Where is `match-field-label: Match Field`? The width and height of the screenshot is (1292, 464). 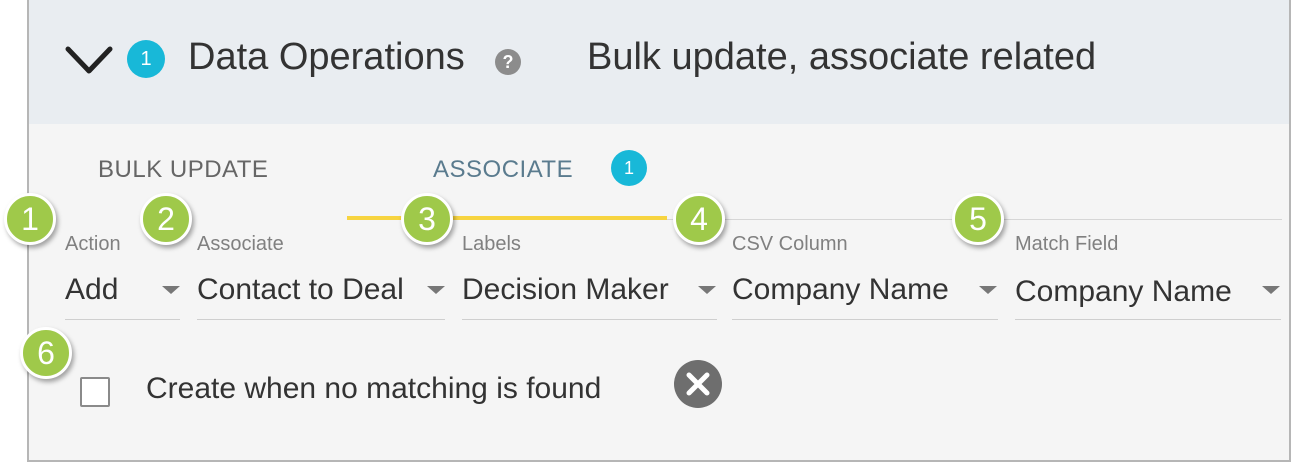
match-field-label: Match Field is located at coordinates (1067, 244).